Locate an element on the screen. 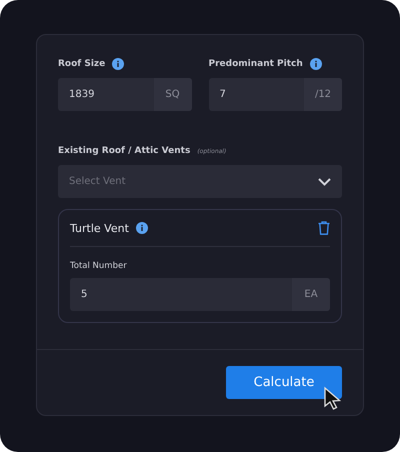 The image size is (400, 452). vent-title: Turtle Vent is located at coordinates (99, 228).